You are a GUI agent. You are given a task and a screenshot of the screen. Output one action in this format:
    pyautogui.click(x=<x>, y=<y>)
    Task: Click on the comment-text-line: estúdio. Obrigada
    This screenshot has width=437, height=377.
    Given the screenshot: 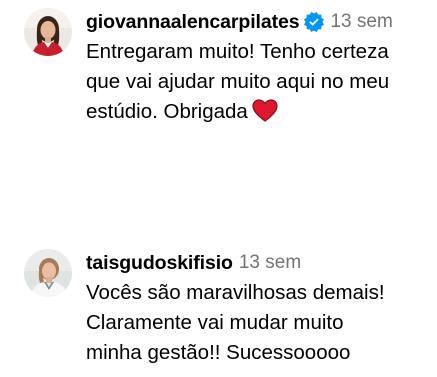 What is the action you would take?
    pyautogui.click(x=258, y=112)
    